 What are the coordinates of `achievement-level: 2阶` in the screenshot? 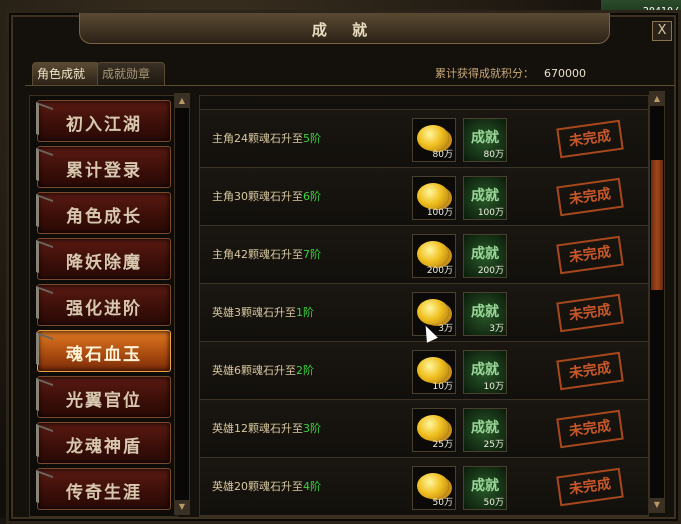 It's located at (305, 370).